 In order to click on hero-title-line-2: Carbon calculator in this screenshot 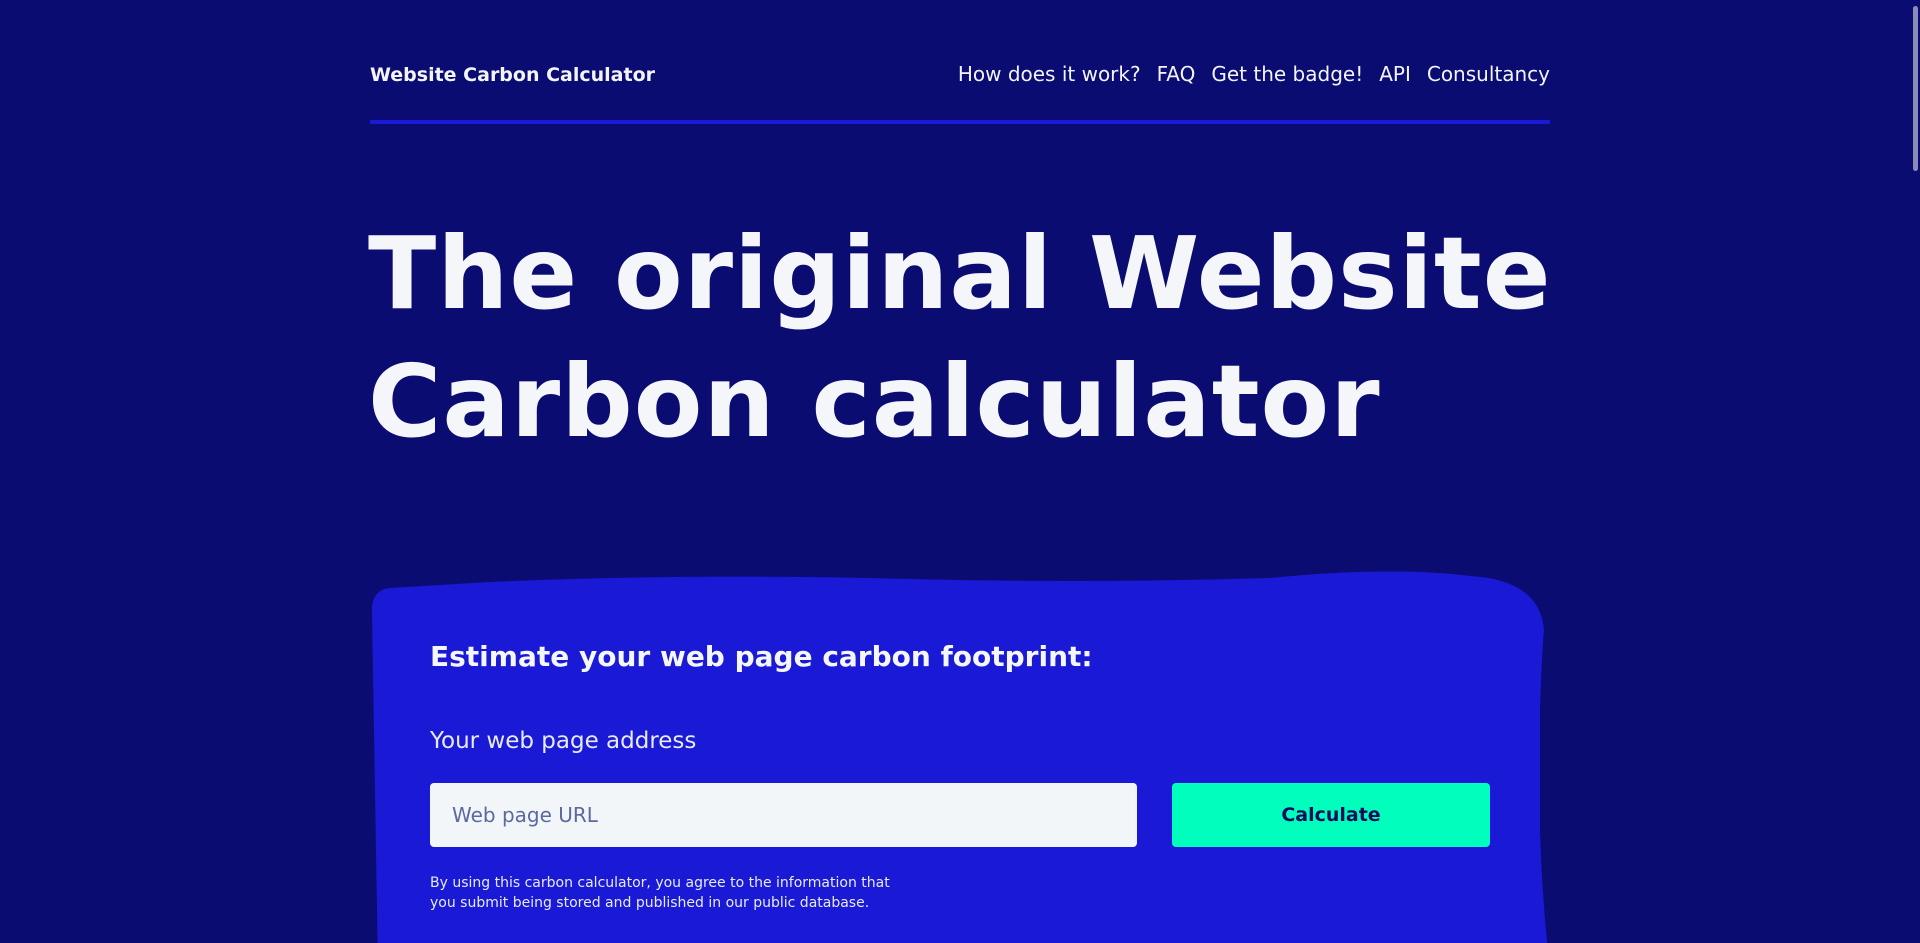, I will do `click(874, 401)`.